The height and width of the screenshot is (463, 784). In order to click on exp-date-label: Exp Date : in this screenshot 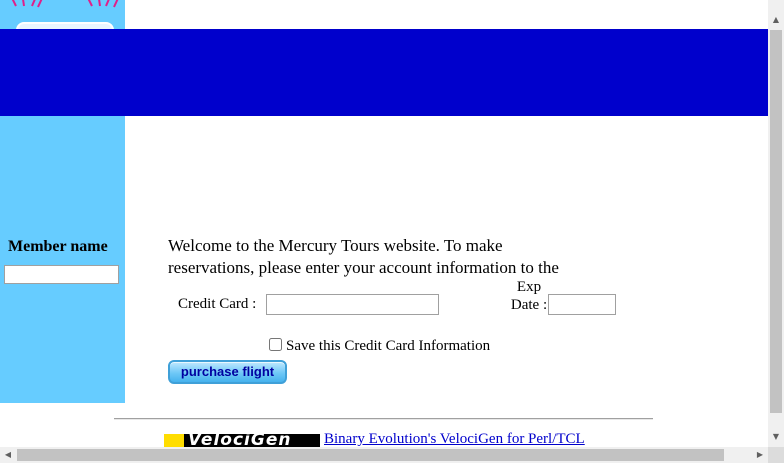, I will do `click(529, 296)`.